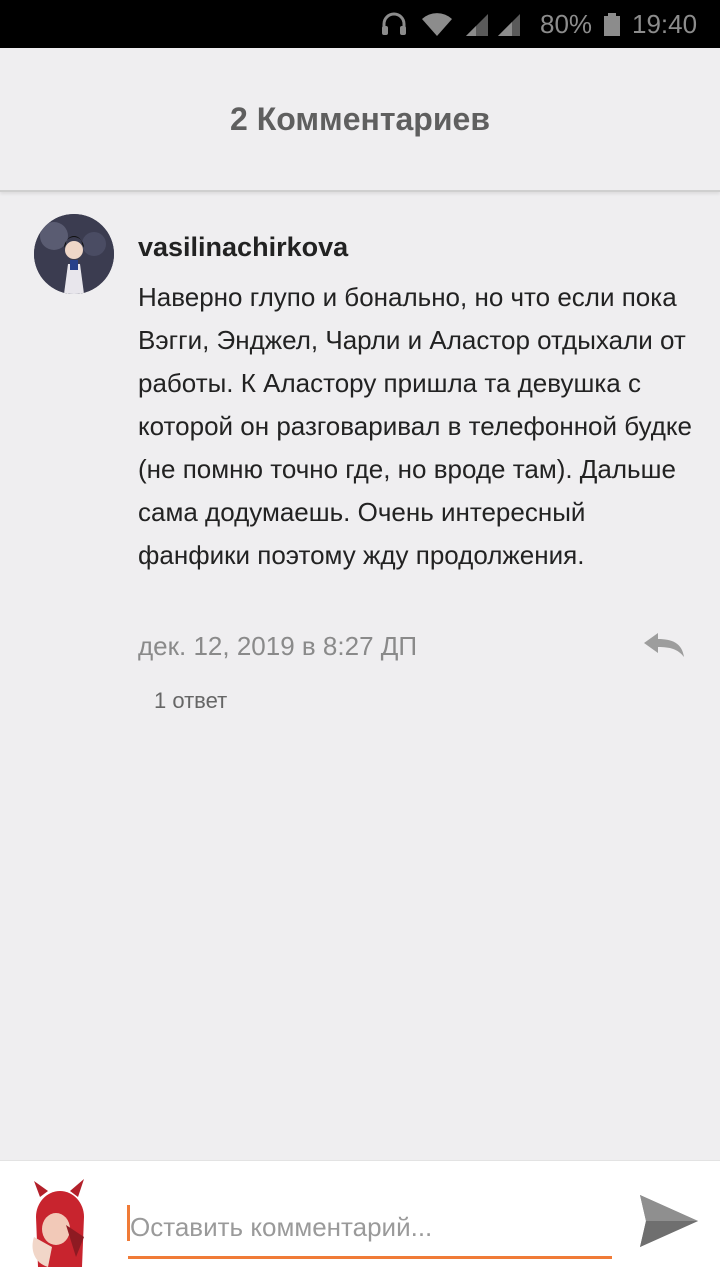 Image resolution: width=720 pixels, height=1280 pixels. I want to click on send-icon, so click(669, 1221).